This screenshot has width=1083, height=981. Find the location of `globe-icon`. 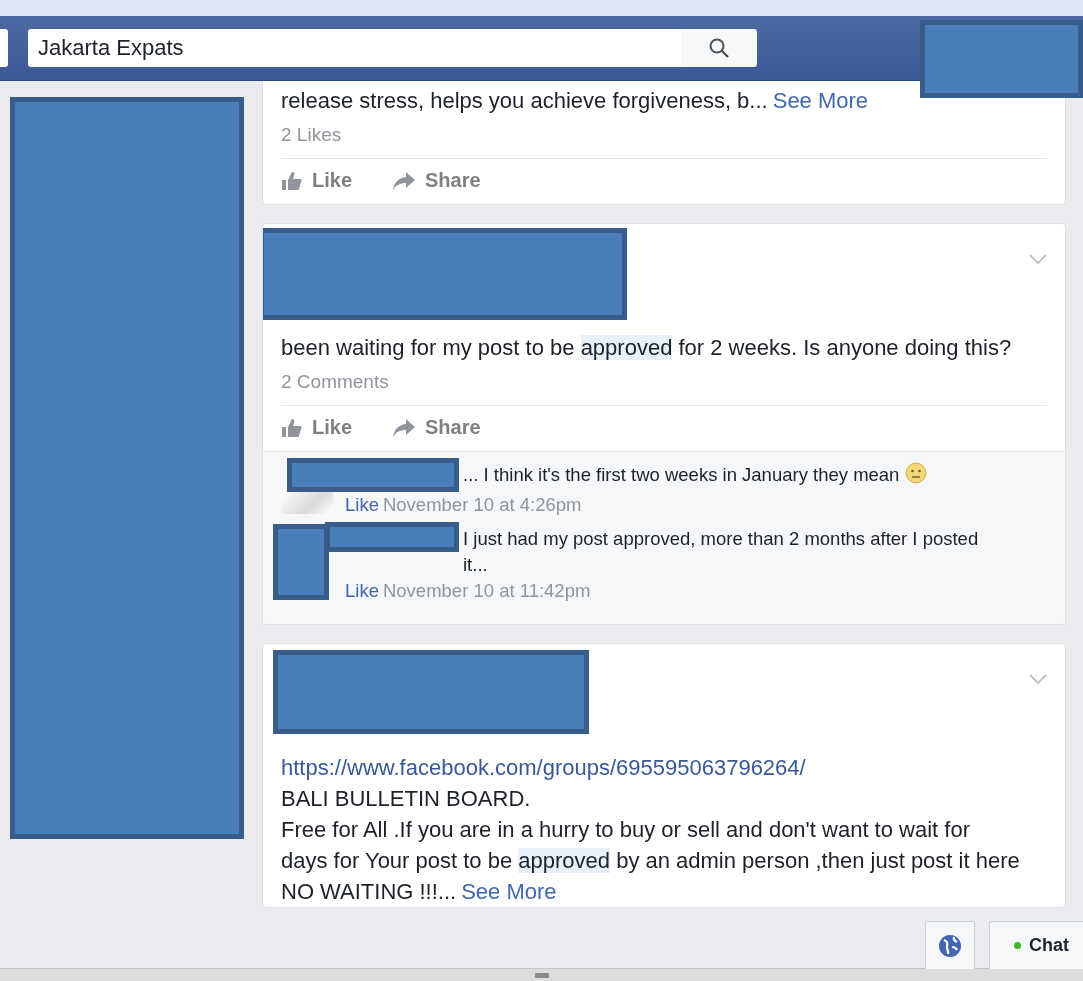

globe-icon is located at coordinates (950, 945).